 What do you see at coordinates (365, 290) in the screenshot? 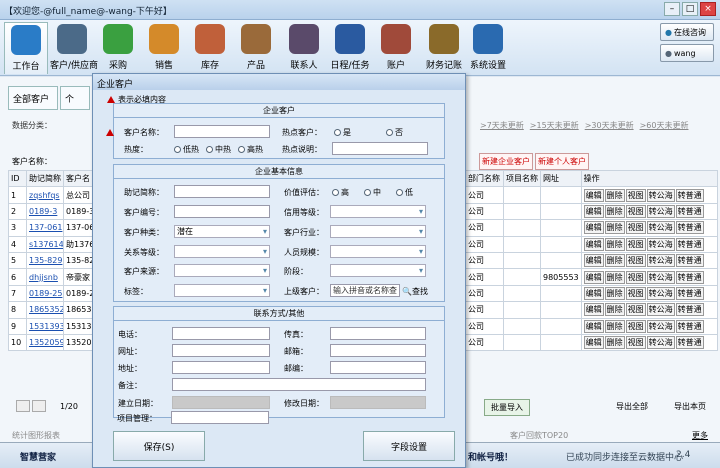
I see `parent-input: 输入拼音或名称查` at bounding box center [365, 290].